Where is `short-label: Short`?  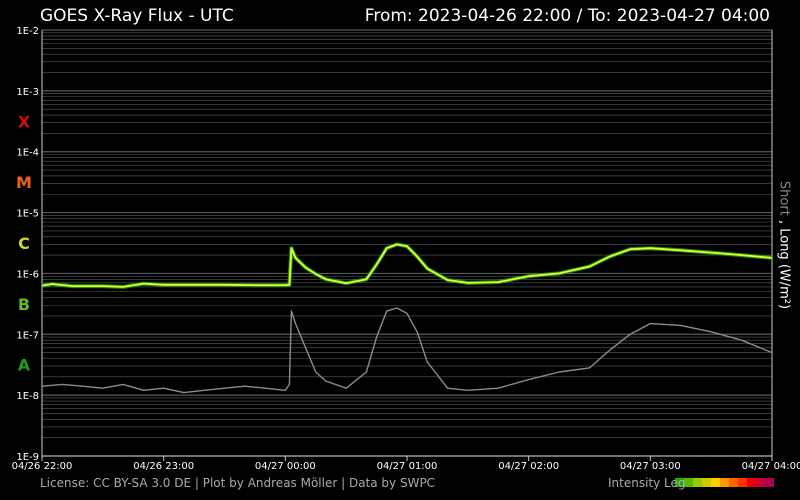
short-label: Short is located at coordinates (784, 198).